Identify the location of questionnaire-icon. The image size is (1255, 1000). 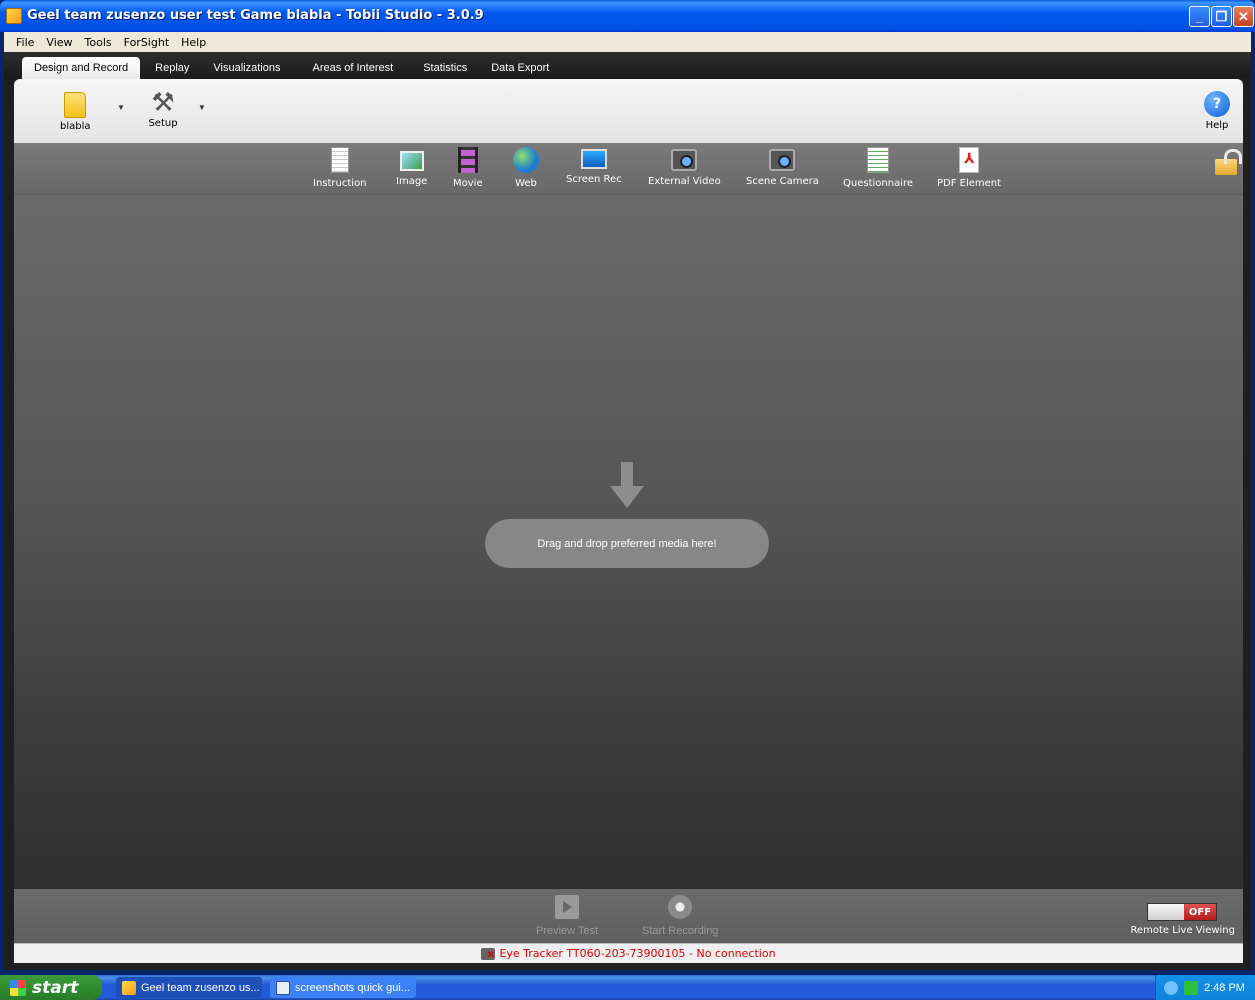
(878, 160).